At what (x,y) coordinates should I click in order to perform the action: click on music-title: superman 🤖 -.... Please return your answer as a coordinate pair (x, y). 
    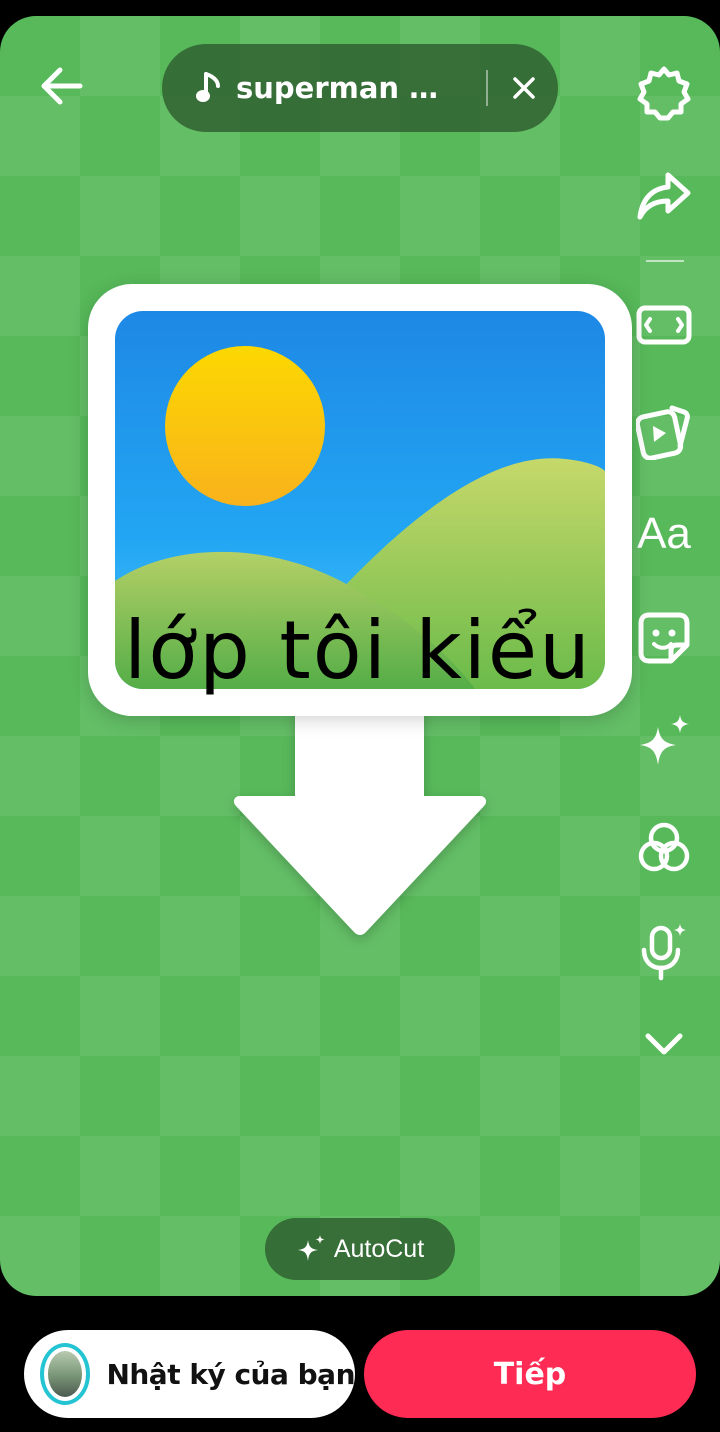
    Looking at the image, I should click on (354, 87).